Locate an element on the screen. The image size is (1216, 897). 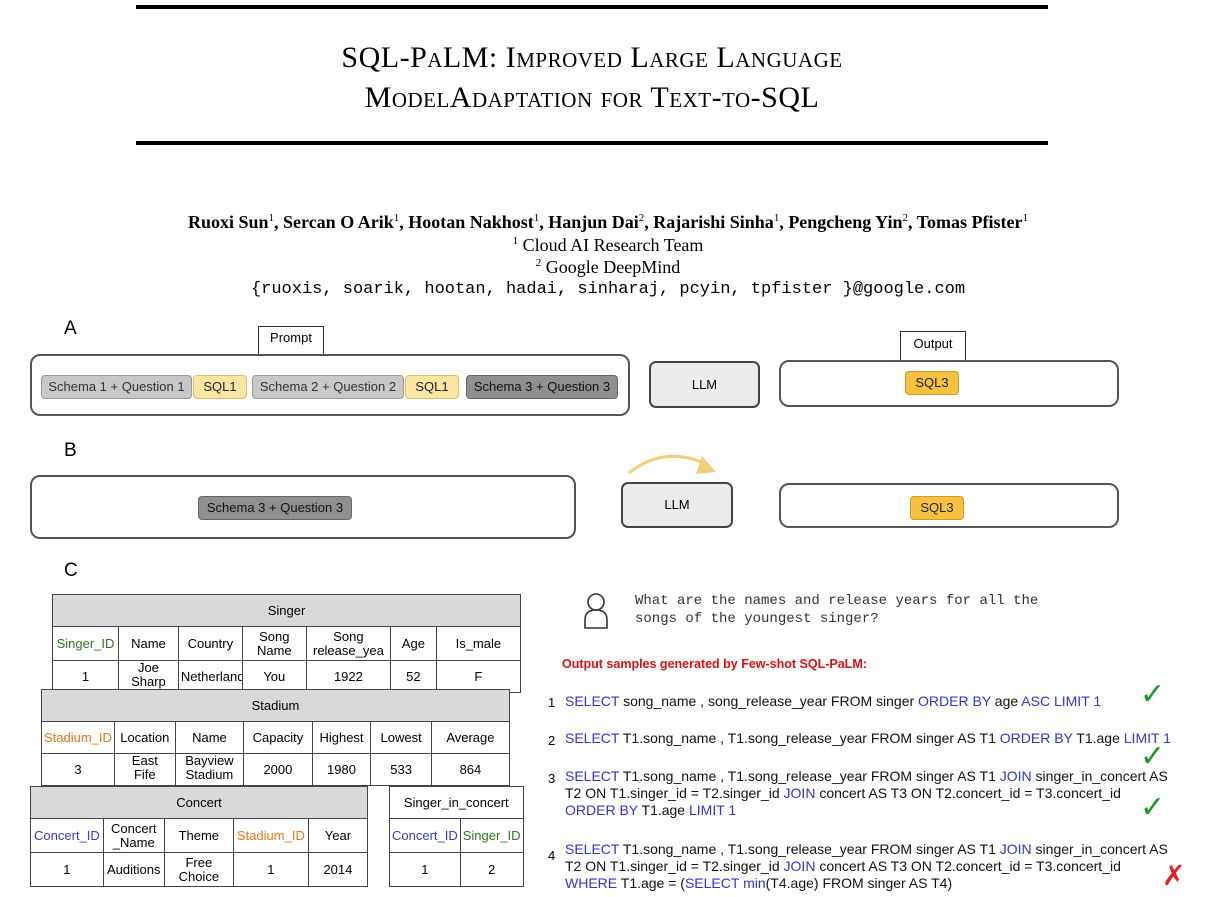
singer-col-name: Name is located at coordinates (148, 643).